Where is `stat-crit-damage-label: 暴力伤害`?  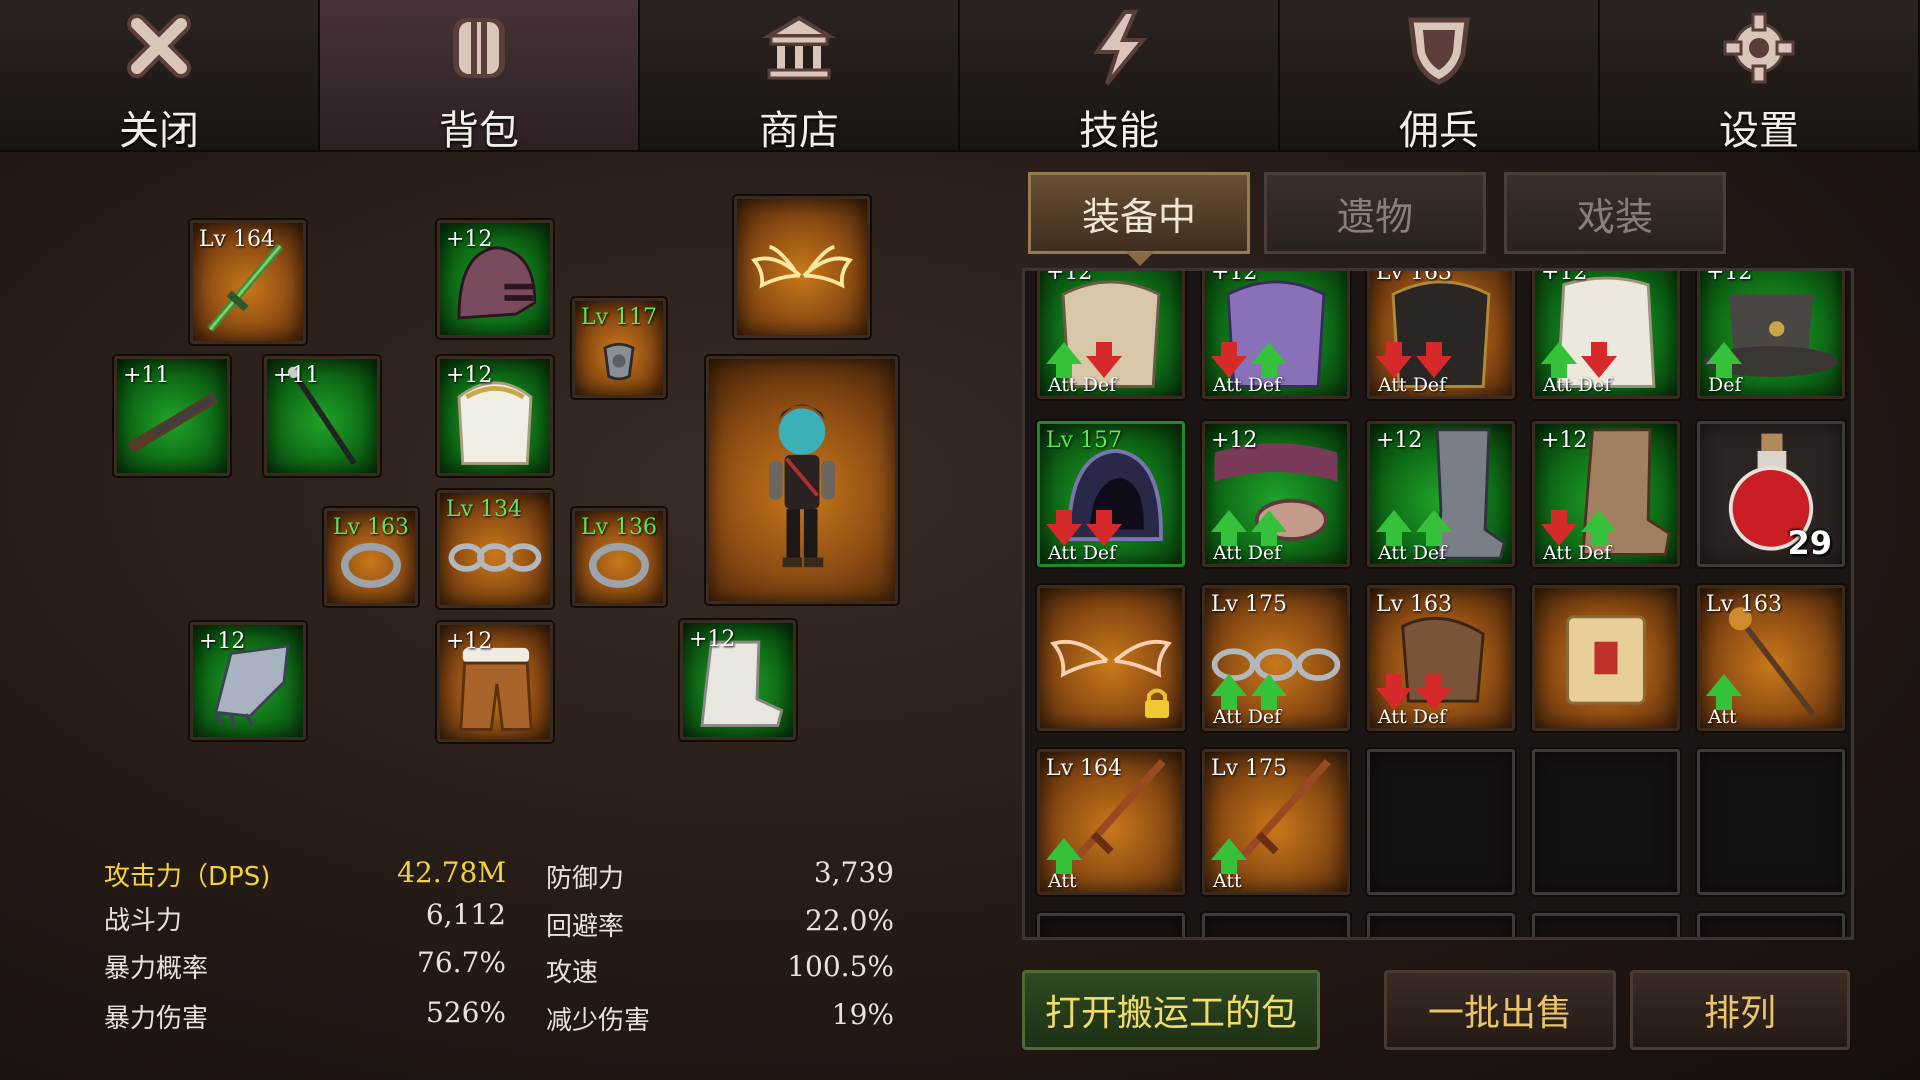 stat-crit-damage-label: 暴力伤害 is located at coordinates (156, 1019).